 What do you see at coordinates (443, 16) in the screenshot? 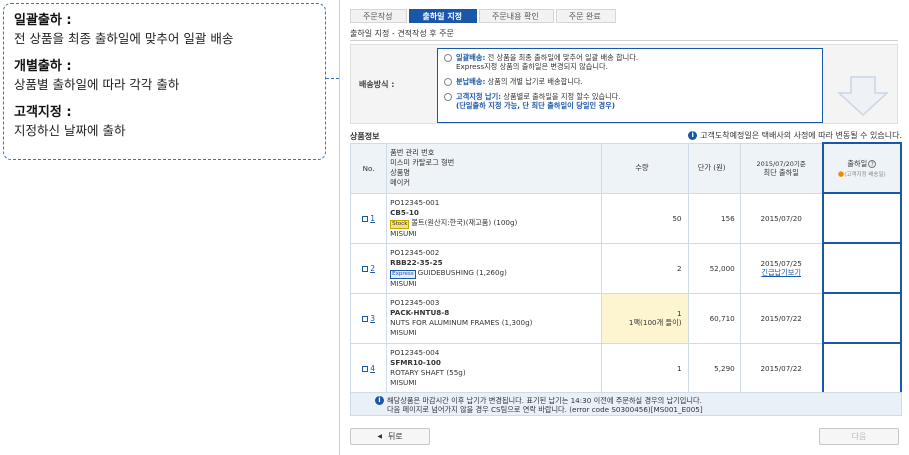
I see `step-ship-date: 출하일 지정` at bounding box center [443, 16].